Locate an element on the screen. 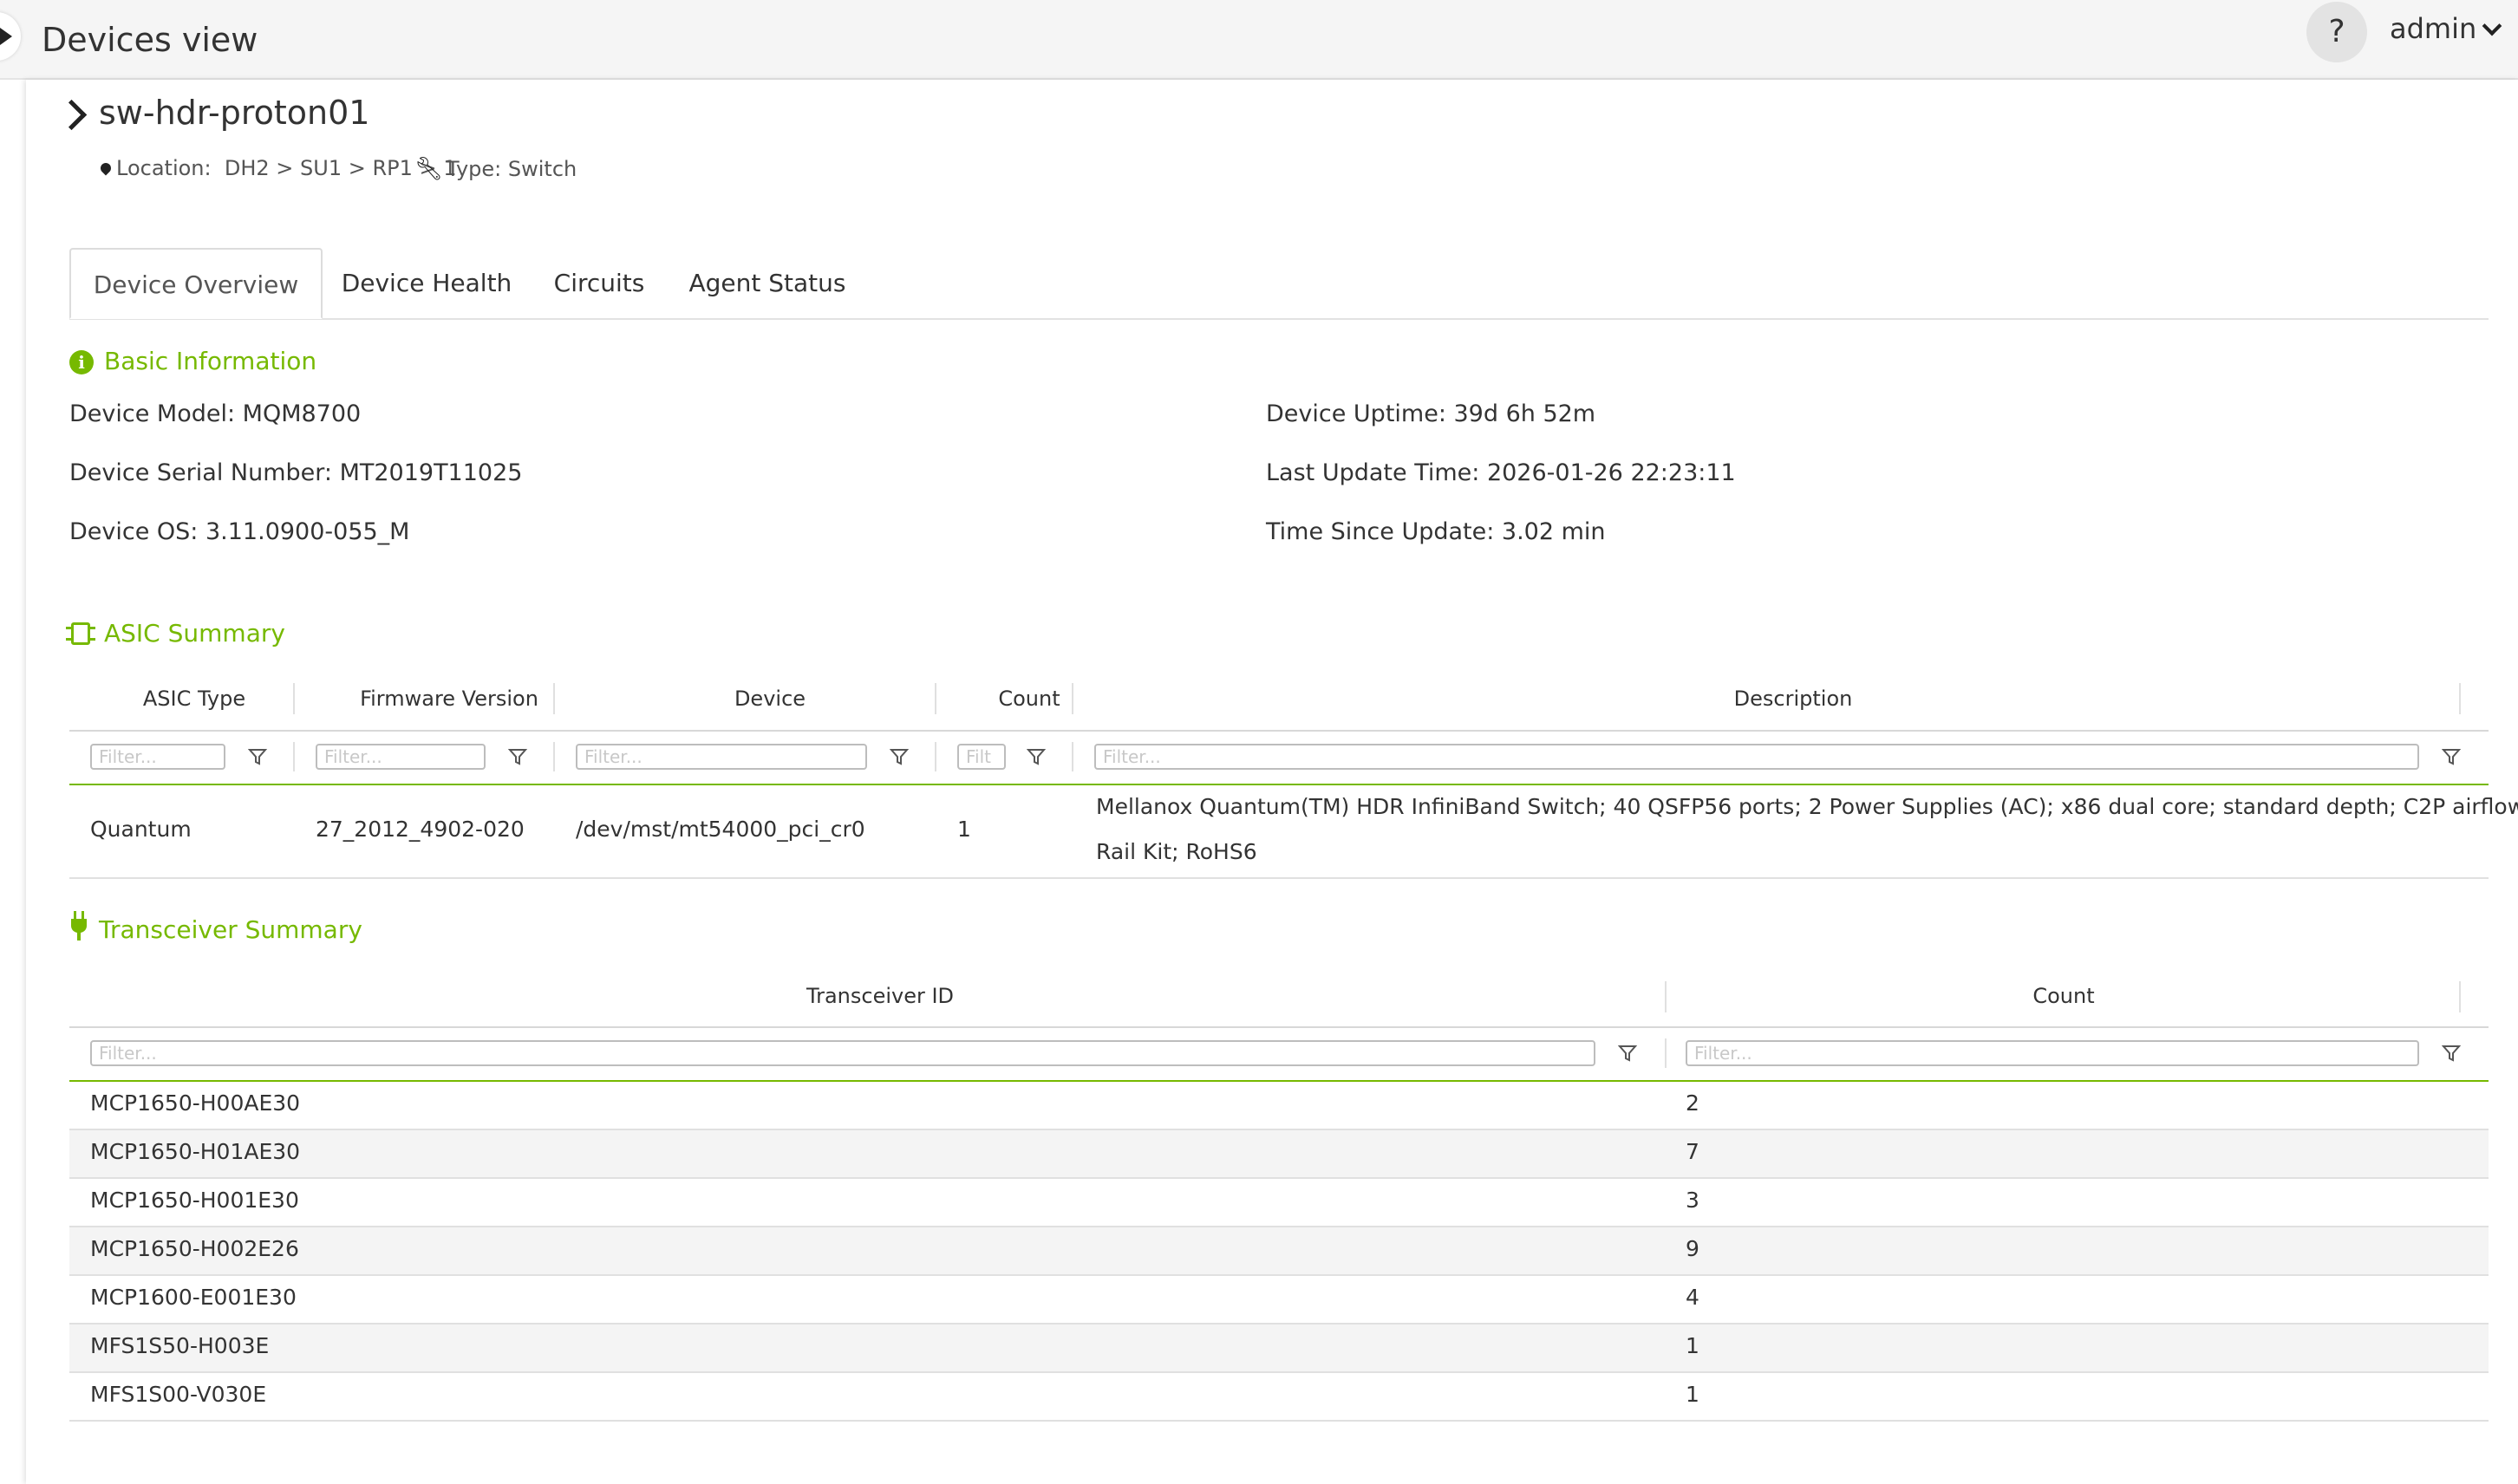  asic-summary-title: ASIC Summary is located at coordinates (194, 633).